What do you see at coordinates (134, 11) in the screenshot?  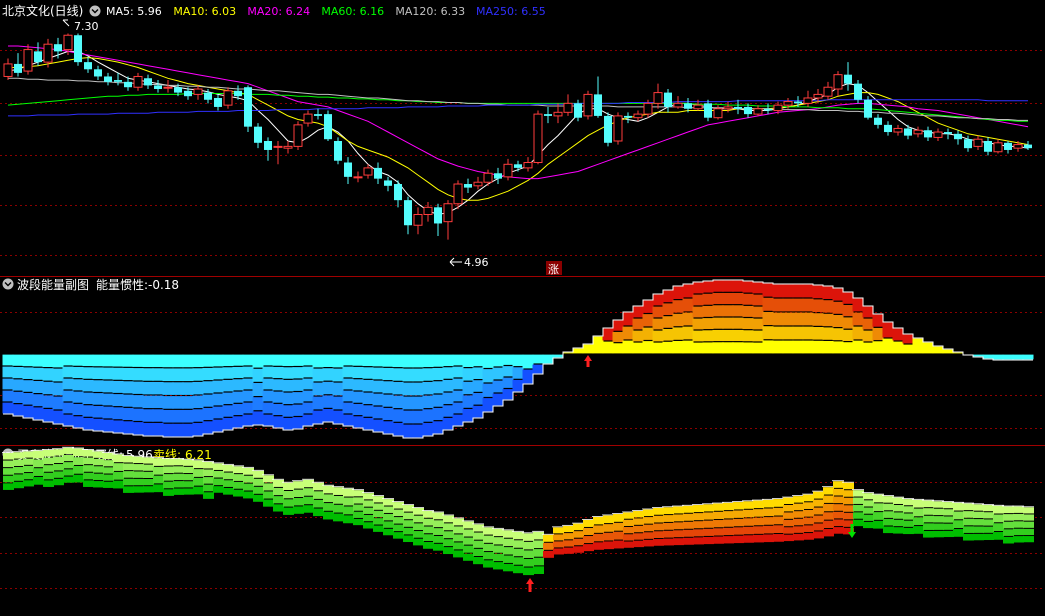 I see `ma-legend-item: MA5: 5.96` at bounding box center [134, 11].